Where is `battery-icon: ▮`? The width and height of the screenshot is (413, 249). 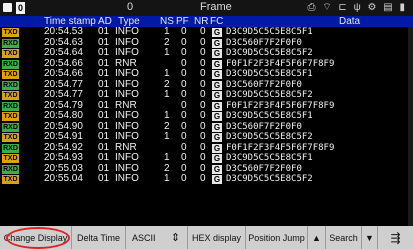
battery-icon: ▮ is located at coordinates (403, 7).